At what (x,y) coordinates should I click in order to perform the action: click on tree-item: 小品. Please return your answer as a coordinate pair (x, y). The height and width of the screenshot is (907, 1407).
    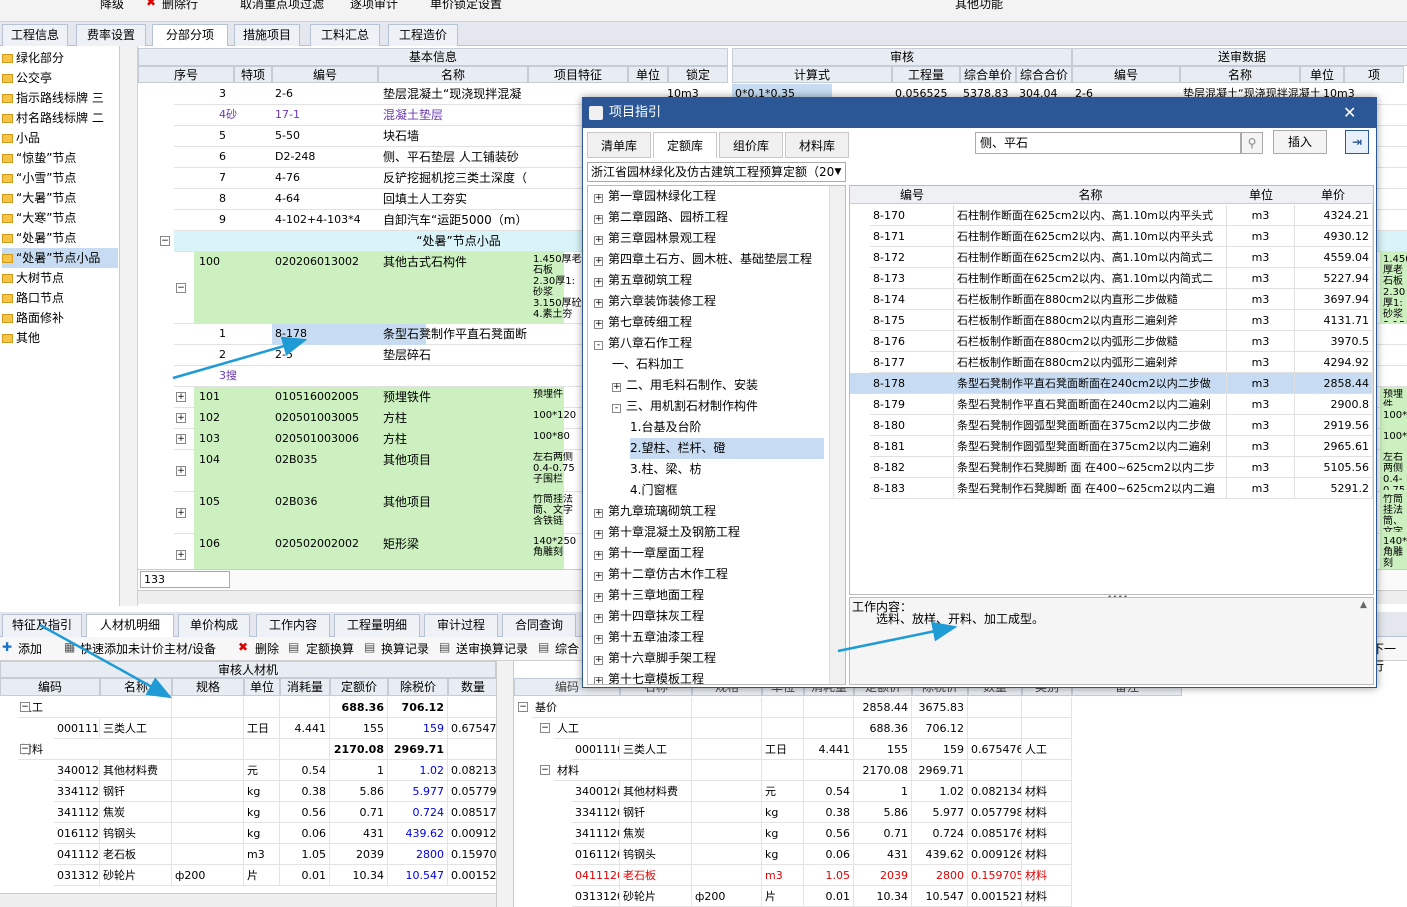
    Looking at the image, I should click on (21, 138).